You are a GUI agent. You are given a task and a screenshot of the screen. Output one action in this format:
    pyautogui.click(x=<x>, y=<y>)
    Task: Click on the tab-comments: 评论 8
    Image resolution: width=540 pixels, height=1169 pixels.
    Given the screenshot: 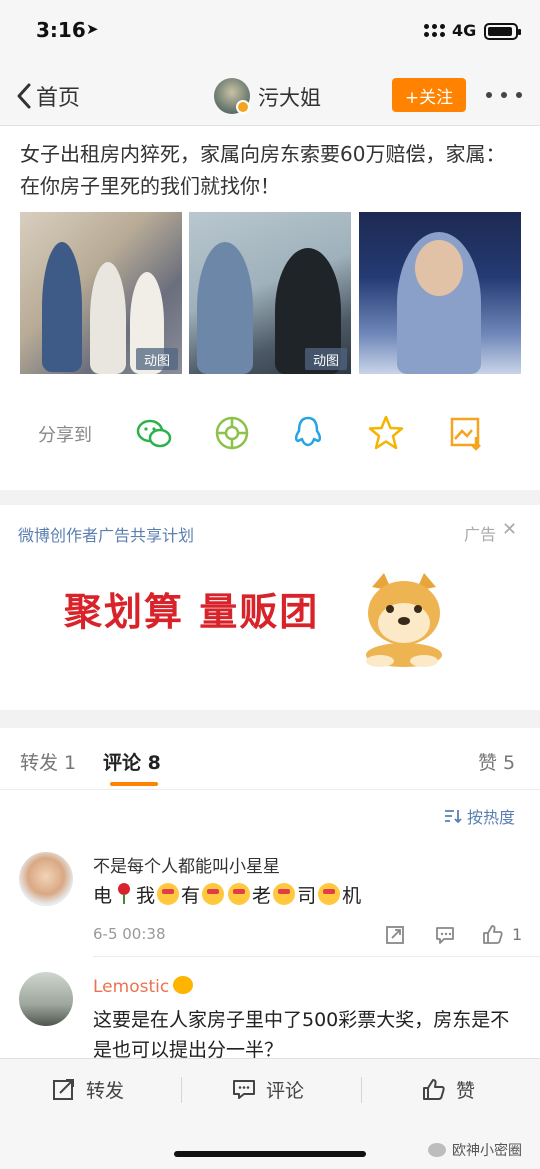 What is the action you would take?
    pyautogui.click(x=132, y=761)
    